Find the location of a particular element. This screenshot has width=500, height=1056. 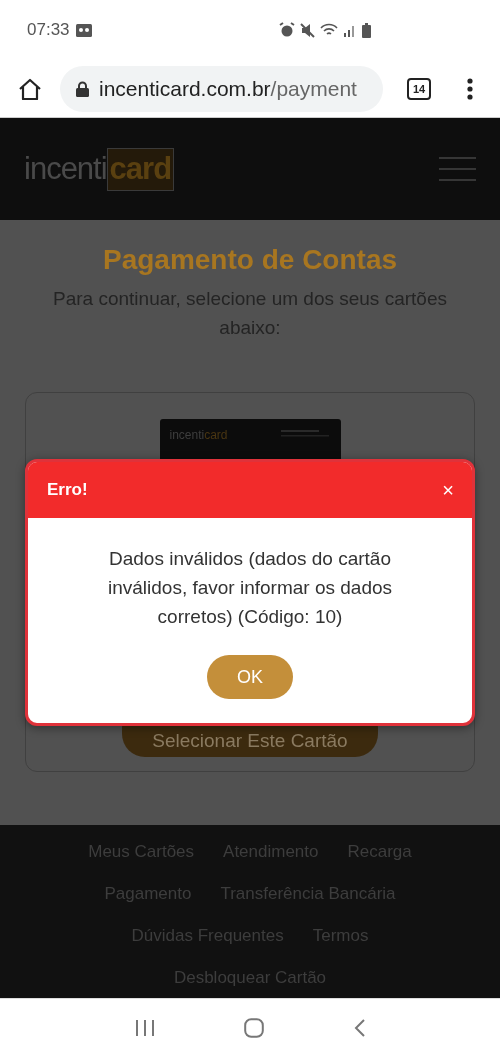

more-icon is located at coordinates (470, 88).